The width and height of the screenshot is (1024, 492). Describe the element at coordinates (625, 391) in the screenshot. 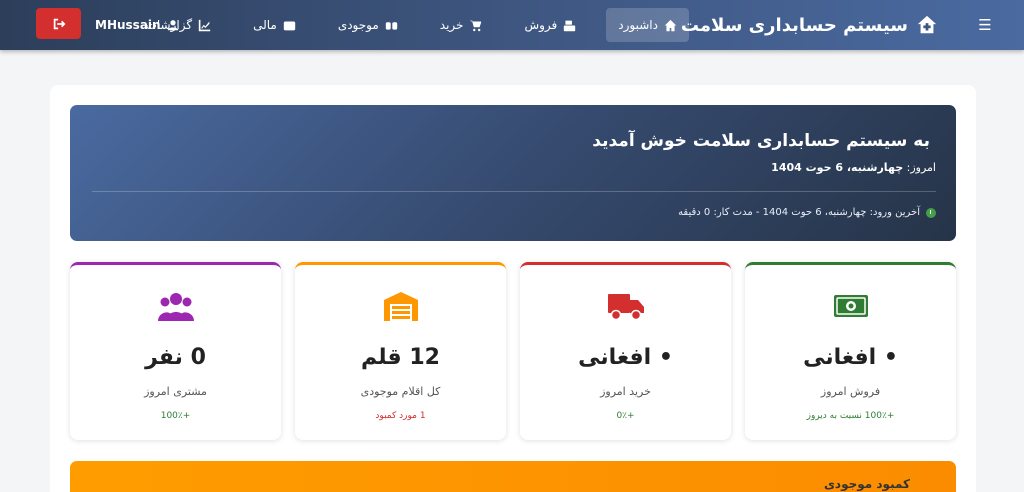

I see `card-label: خرید امروز` at that location.